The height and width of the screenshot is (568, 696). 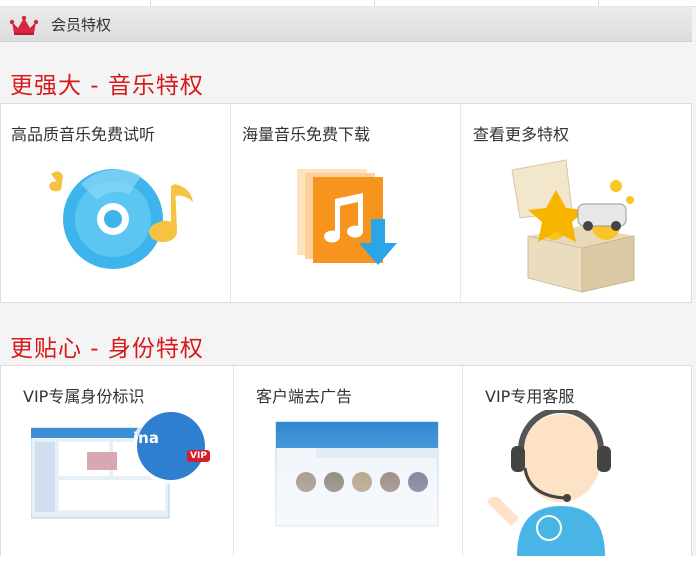 What do you see at coordinates (348, 3) in the screenshot?
I see `top-strip` at bounding box center [348, 3].